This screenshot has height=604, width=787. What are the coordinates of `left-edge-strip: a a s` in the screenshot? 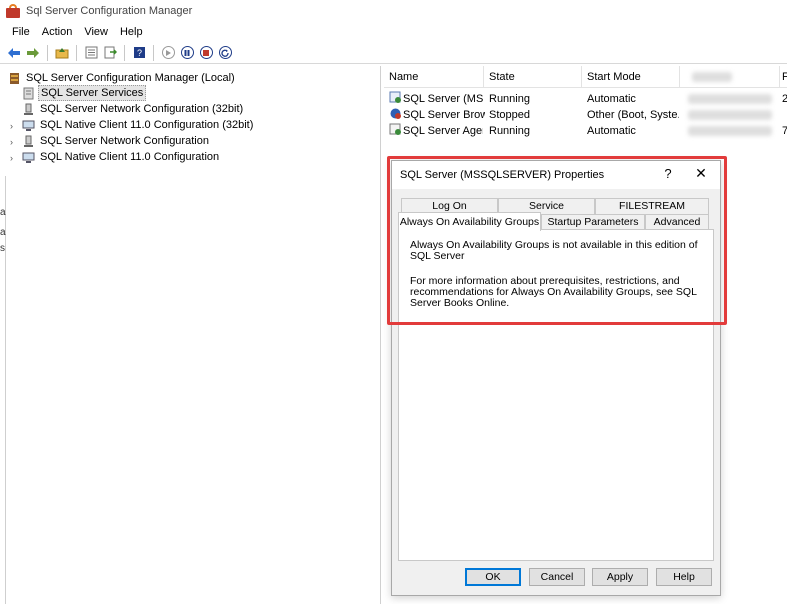 It's located at (3, 390).